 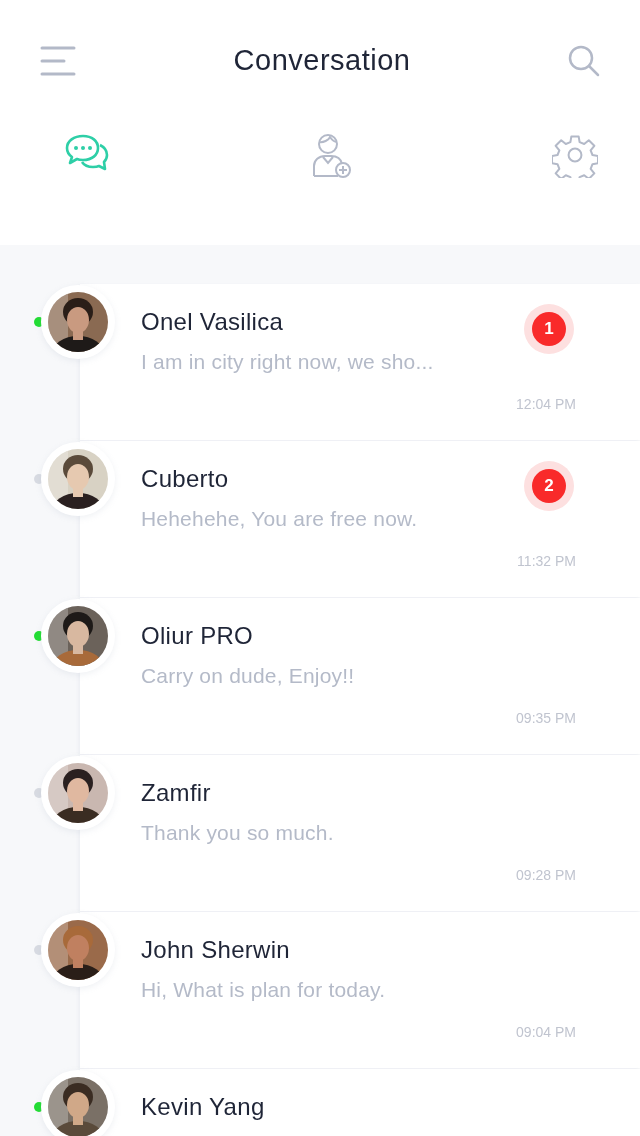 What do you see at coordinates (360, 833) in the screenshot?
I see `conversation-card: Zamfir Thank you so much. 09:28 PM` at bounding box center [360, 833].